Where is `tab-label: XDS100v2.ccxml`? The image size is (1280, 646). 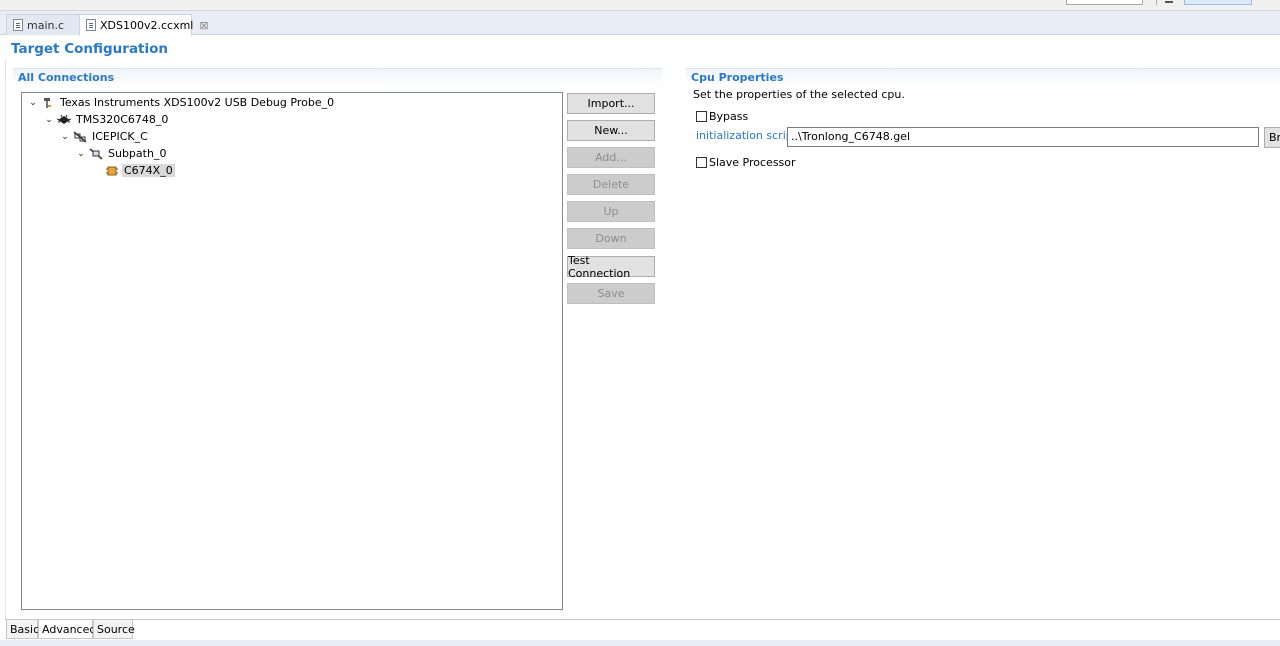 tab-label: XDS100v2.ccxml is located at coordinates (147, 25).